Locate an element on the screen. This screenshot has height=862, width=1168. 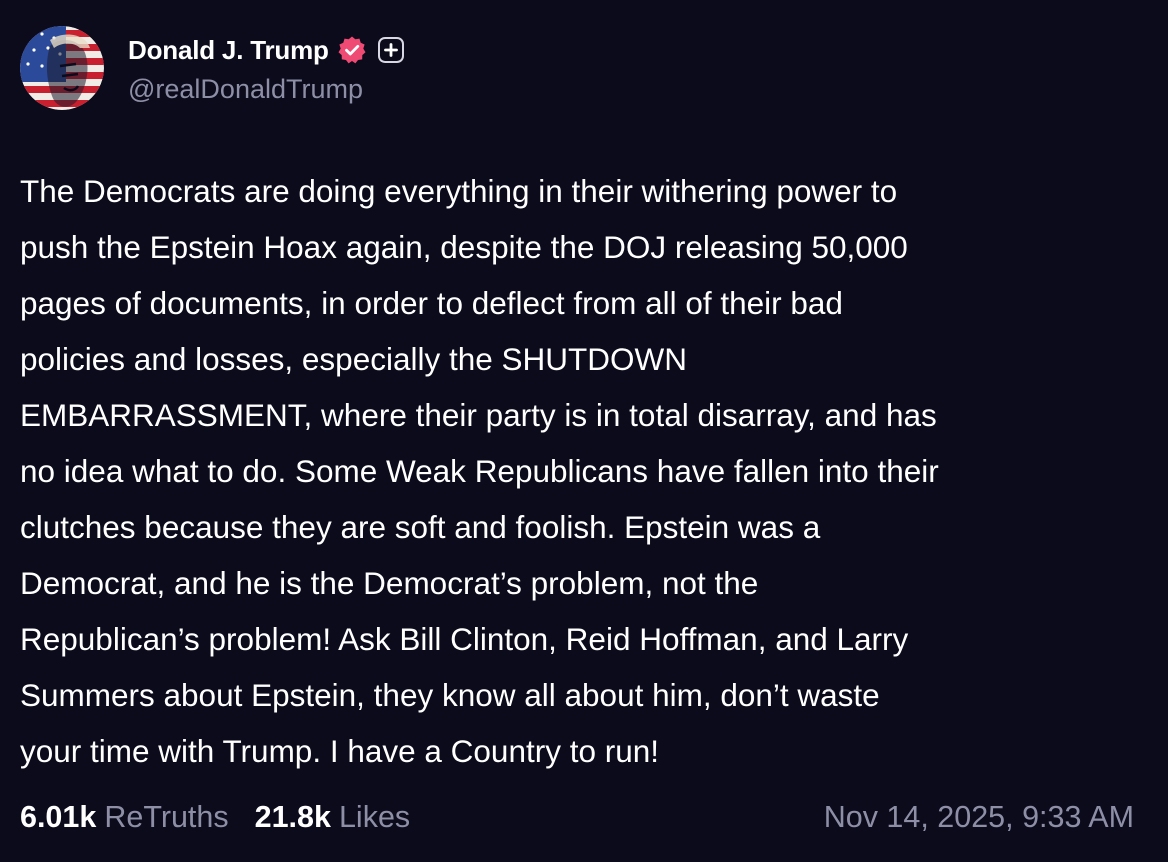
post-header: Donald J. Trump @realDonaldTrump is located at coordinates (212, 68).